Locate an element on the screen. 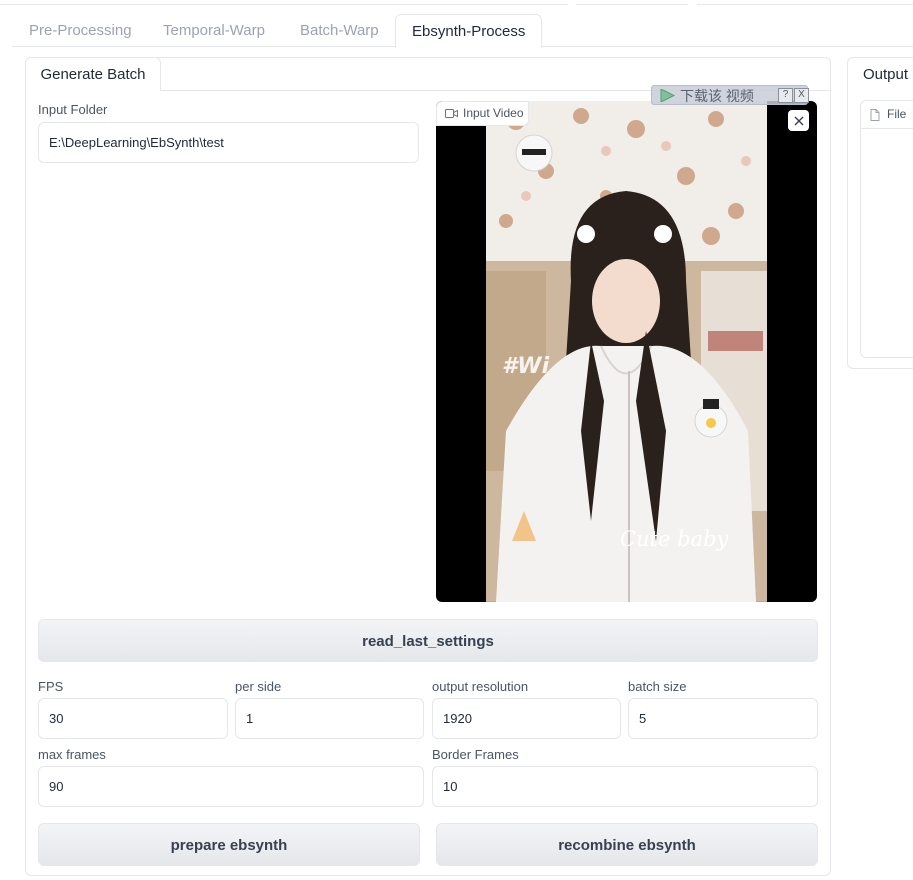 This screenshot has height=880, width=913. tab-temporal-warp: Temporal-Warp is located at coordinates (214, 30).